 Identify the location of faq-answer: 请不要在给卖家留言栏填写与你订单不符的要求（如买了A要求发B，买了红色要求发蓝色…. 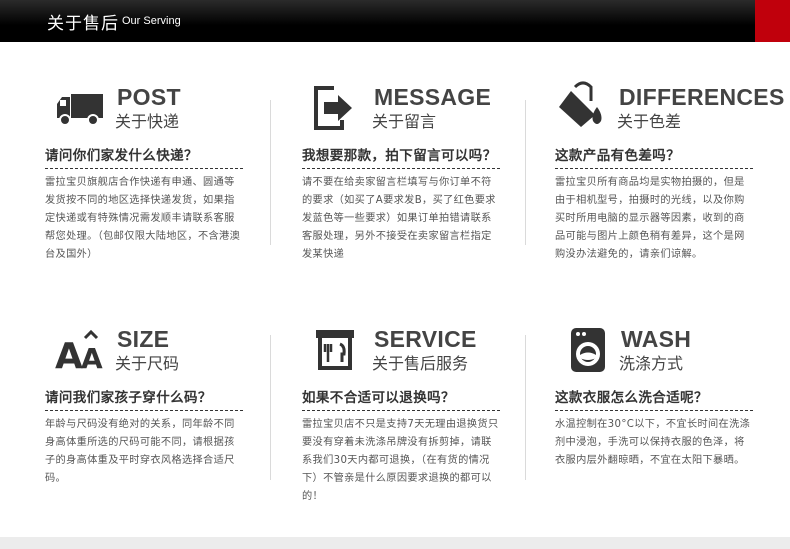
(399, 218).